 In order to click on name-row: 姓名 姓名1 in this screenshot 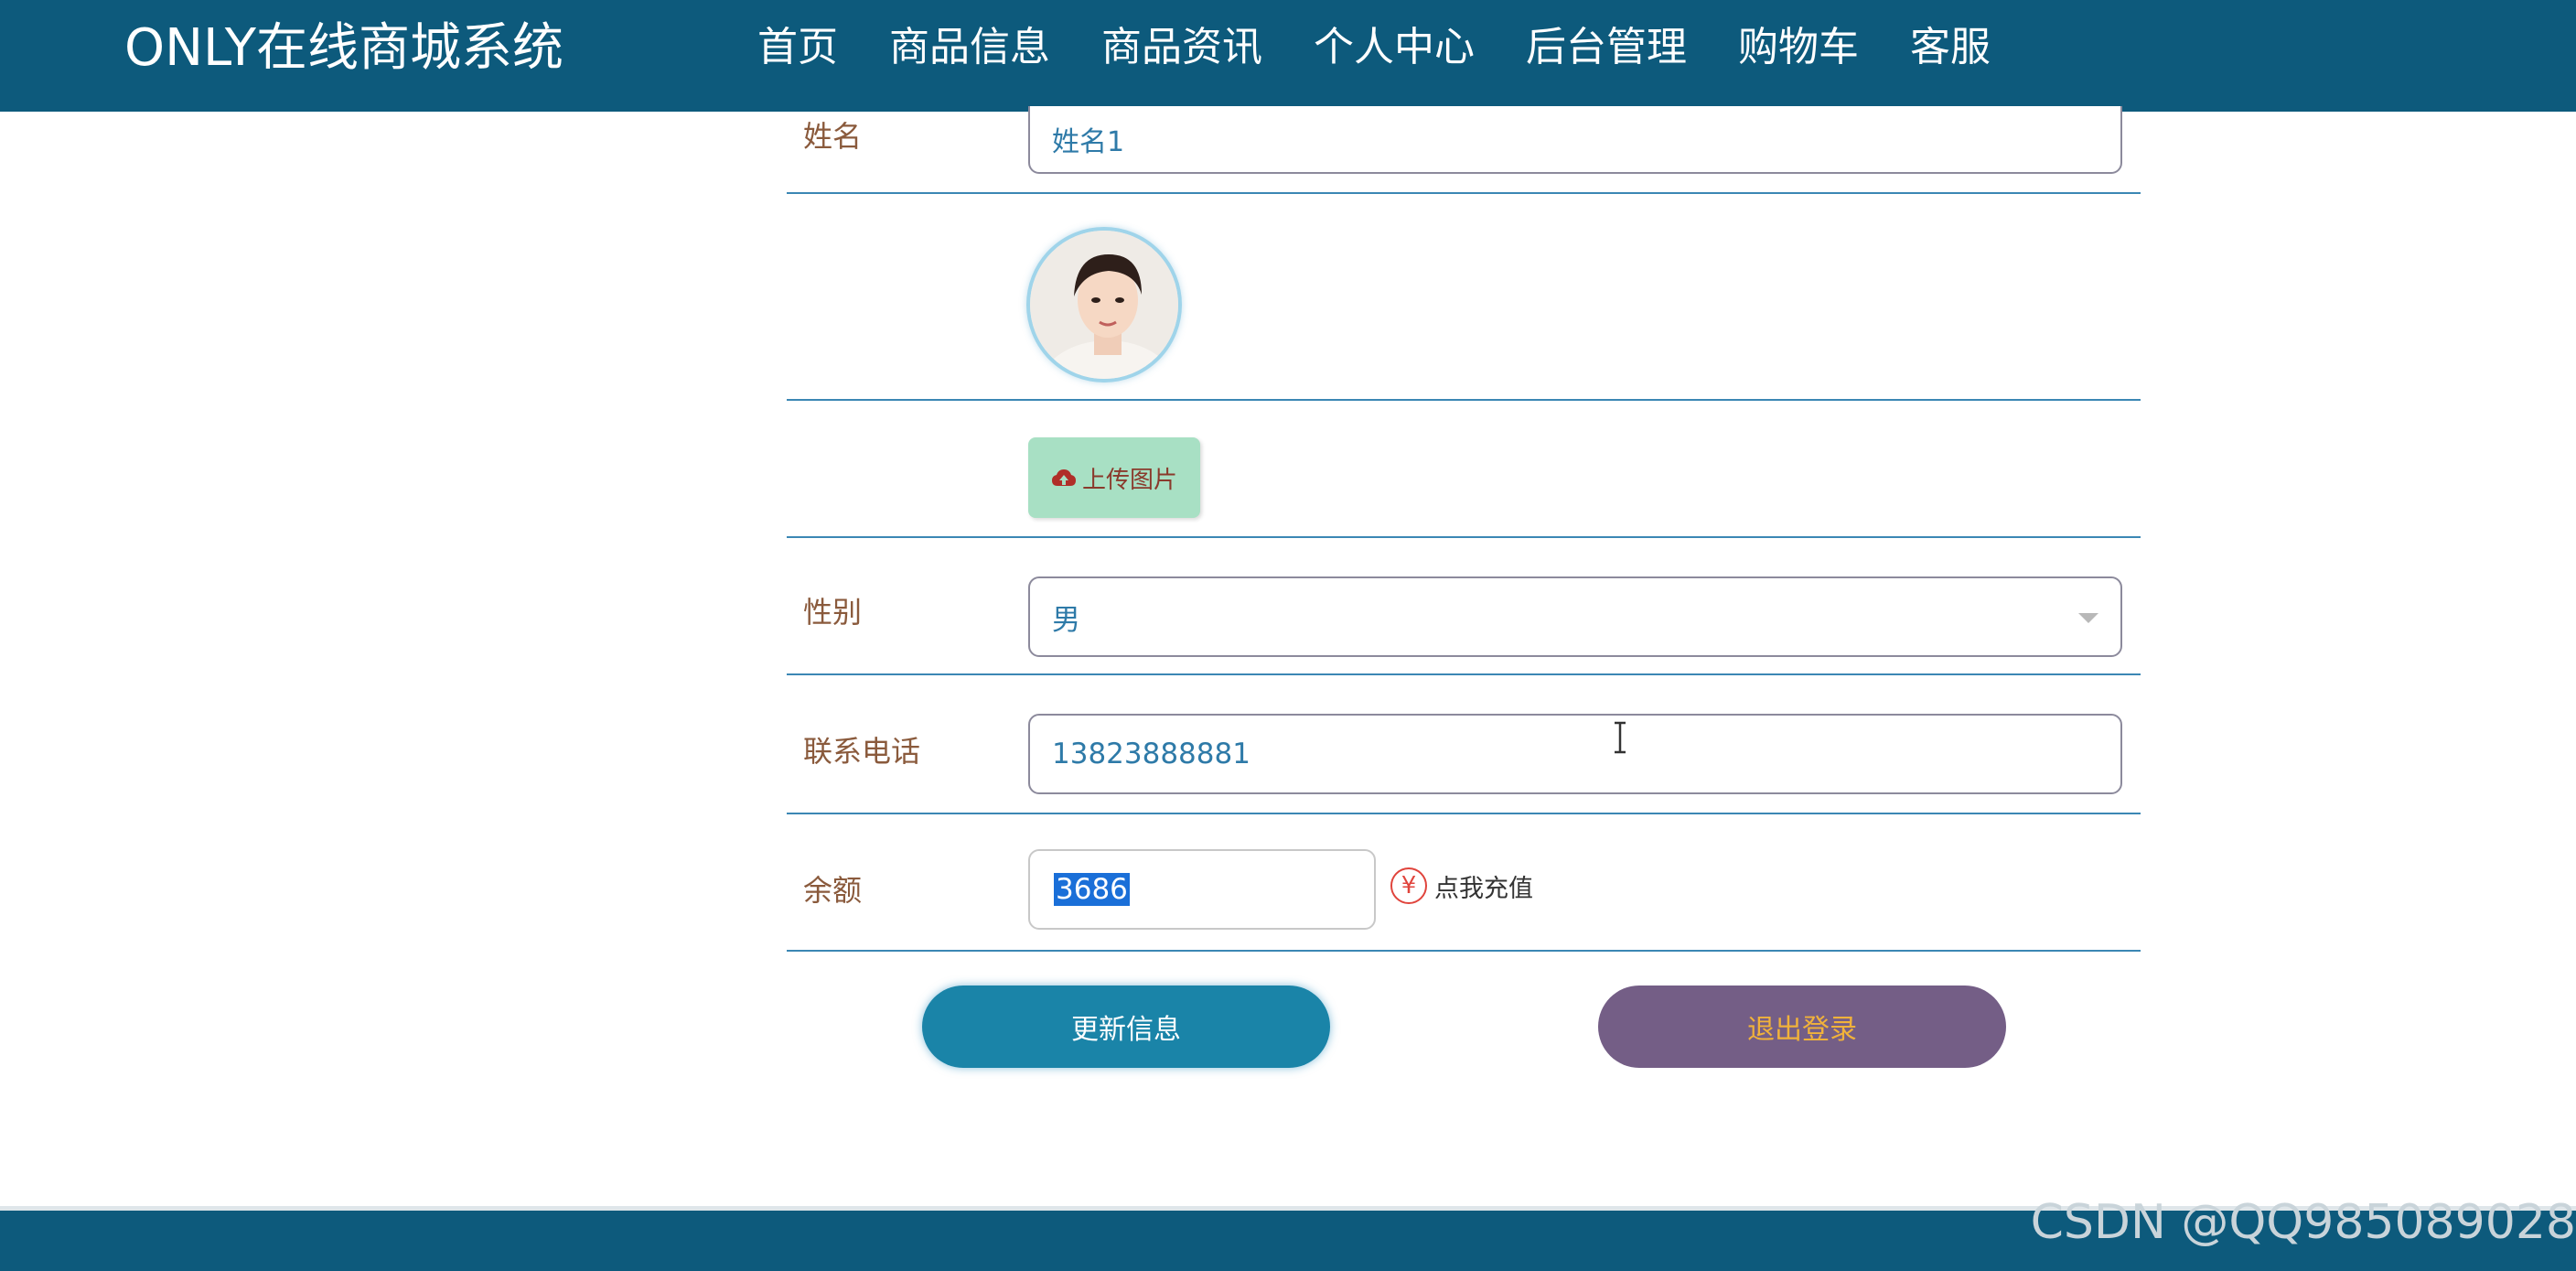, I will do `click(1464, 143)`.